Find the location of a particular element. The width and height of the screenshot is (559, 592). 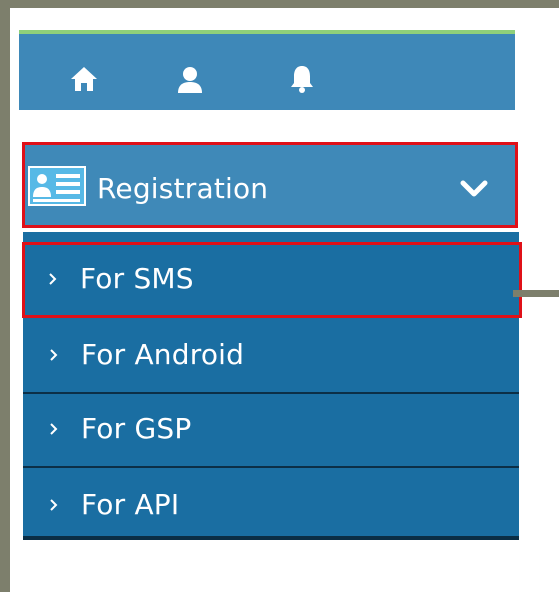

submenu-item-for-android: For Android is located at coordinates (271, 356).